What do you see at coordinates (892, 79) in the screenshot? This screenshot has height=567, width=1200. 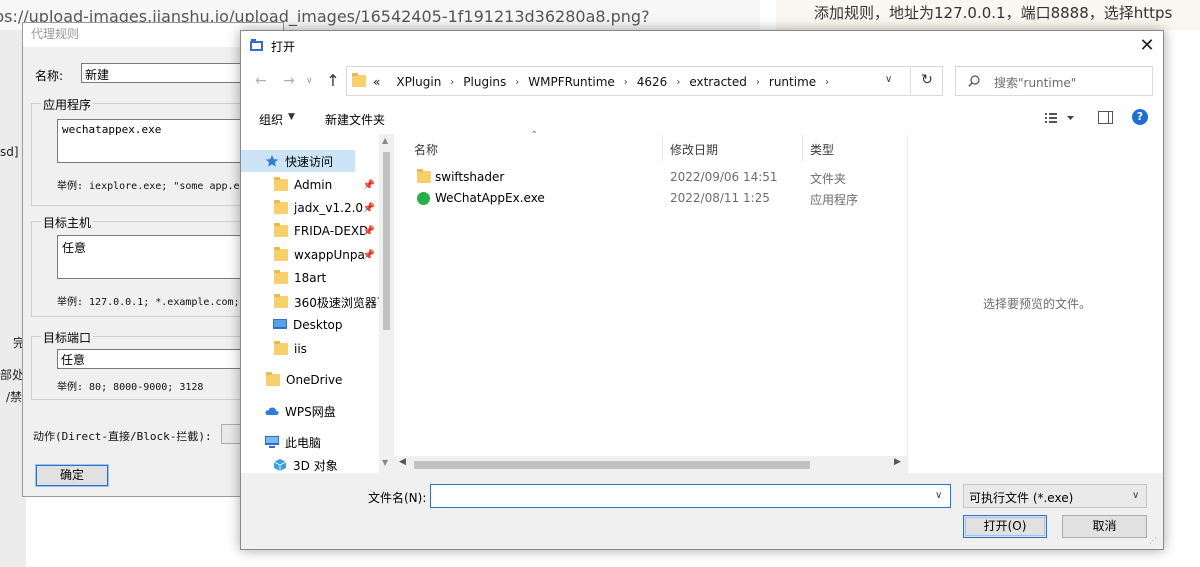 I see `address-dropdown-icon: ∨` at bounding box center [892, 79].